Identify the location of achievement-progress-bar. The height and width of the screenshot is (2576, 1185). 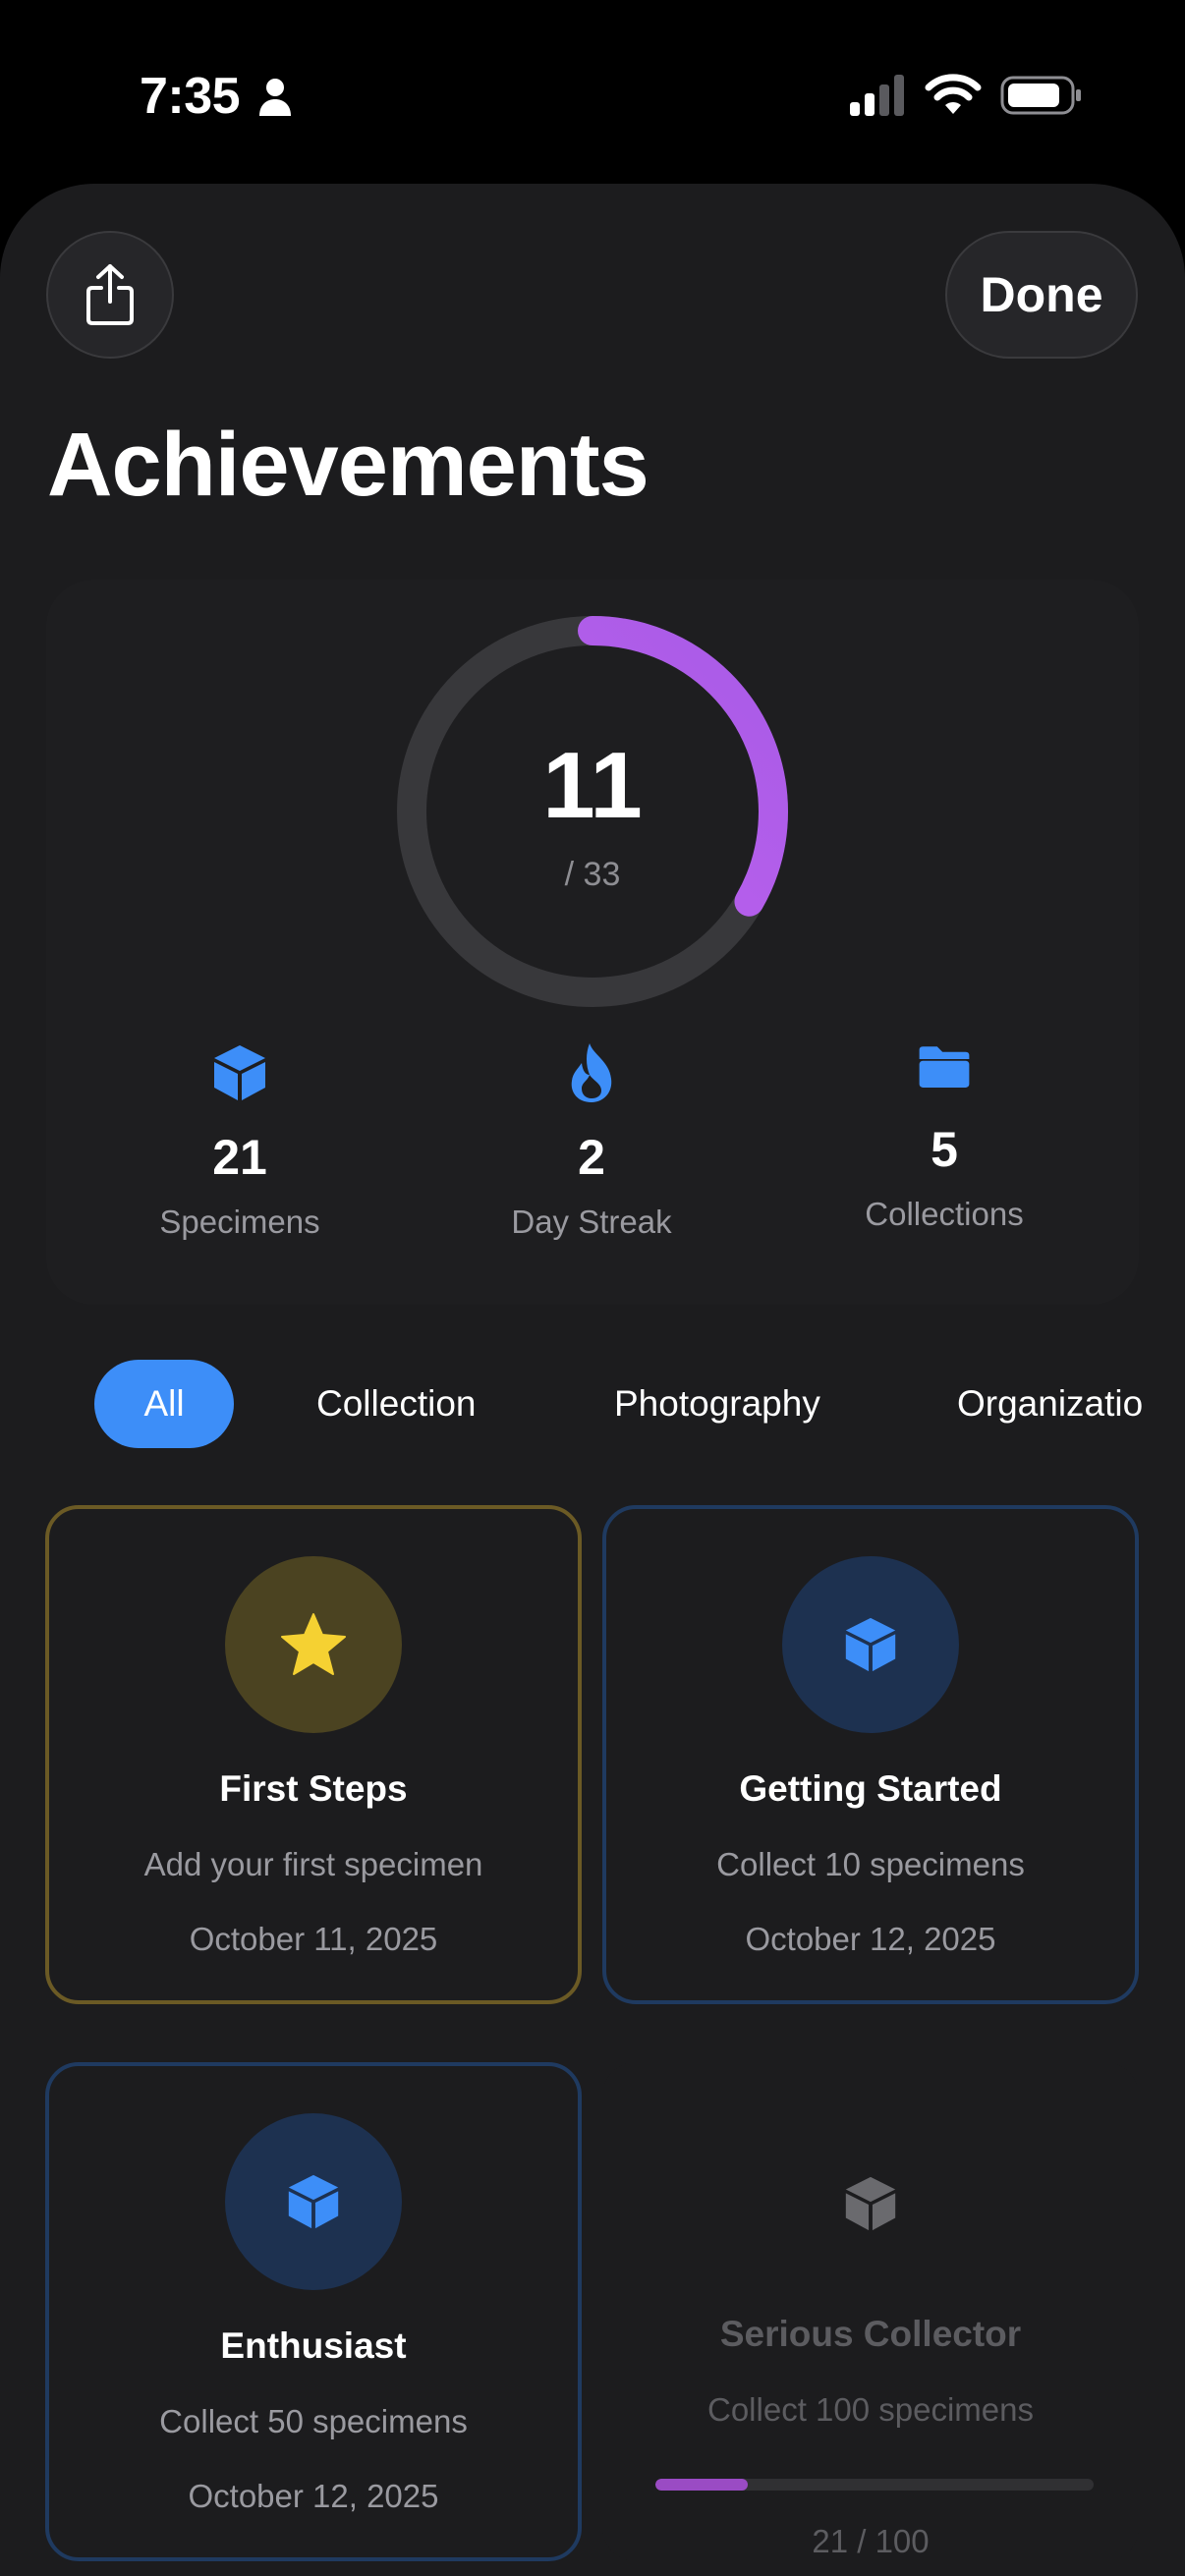
(875, 2485).